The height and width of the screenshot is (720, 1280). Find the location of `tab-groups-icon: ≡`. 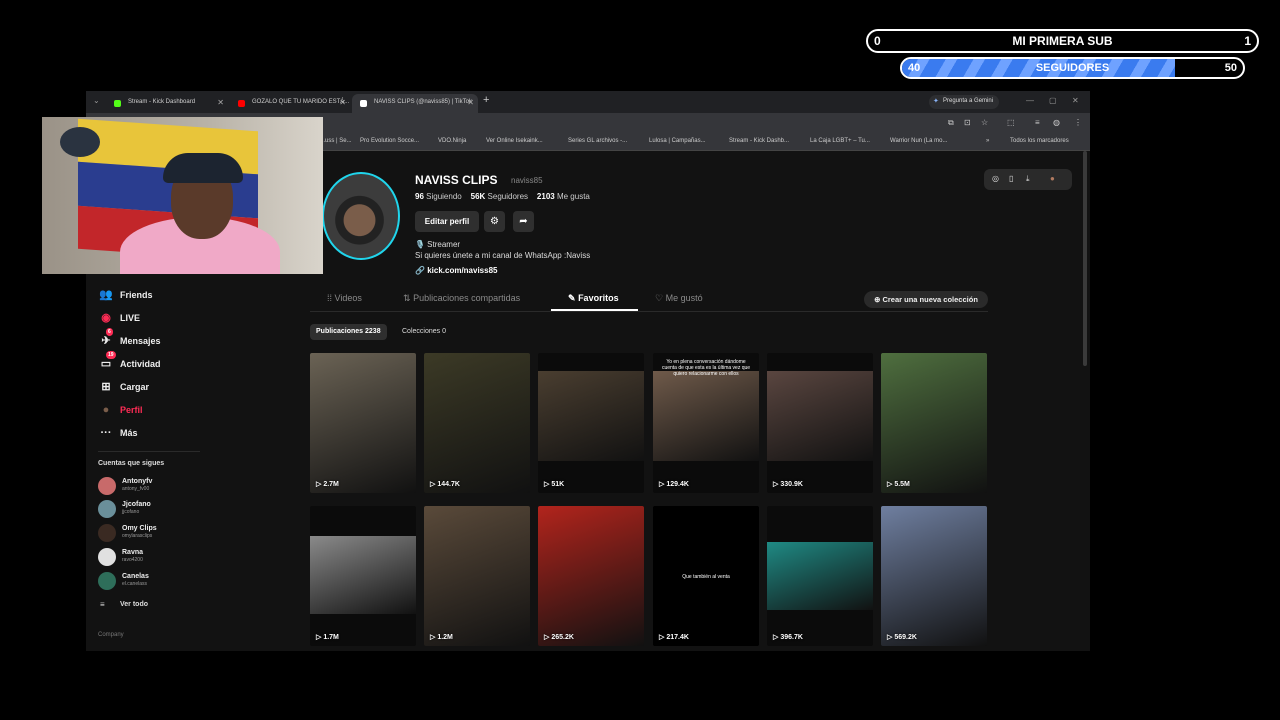

tab-groups-icon: ≡ is located at coordinates (1037, 122).